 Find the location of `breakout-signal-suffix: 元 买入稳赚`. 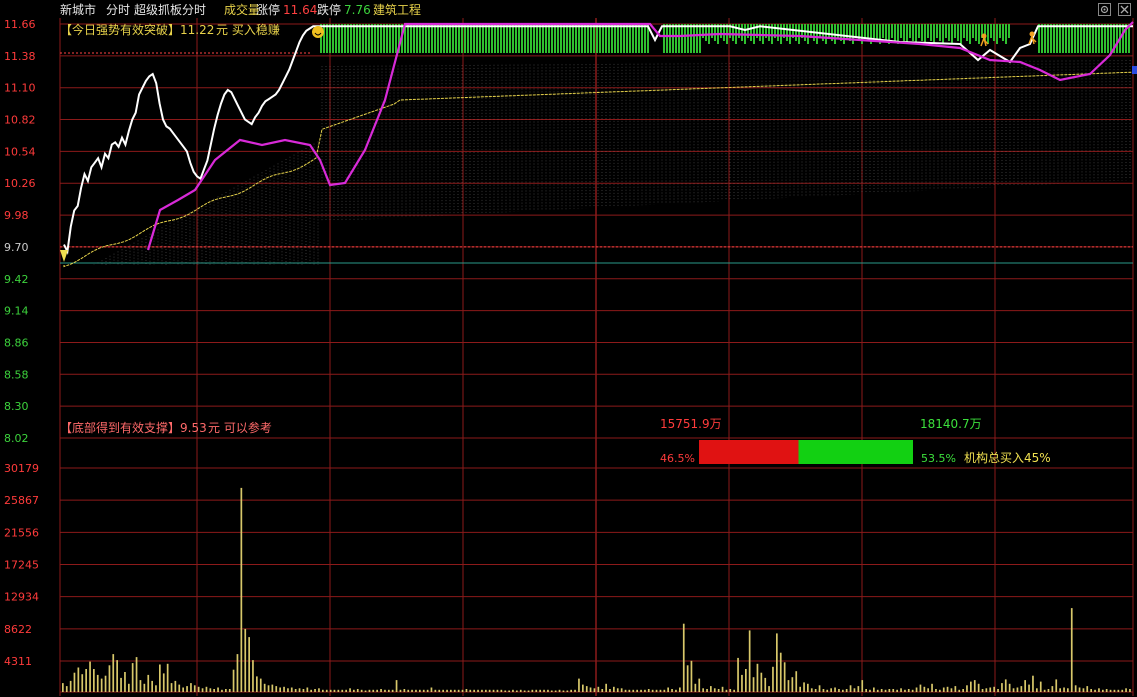

breakout-signal-suffix: 元 买入稳赚 is located at coordinates (248, 29).